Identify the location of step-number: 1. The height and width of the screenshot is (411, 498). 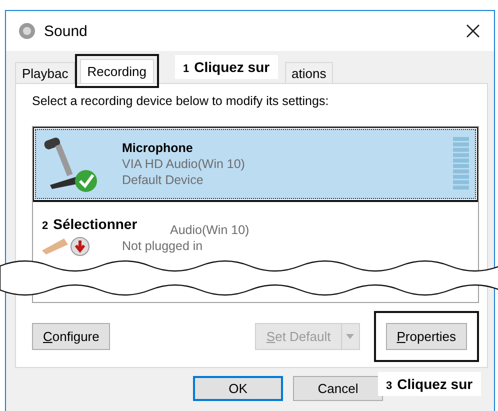
(186, 69).